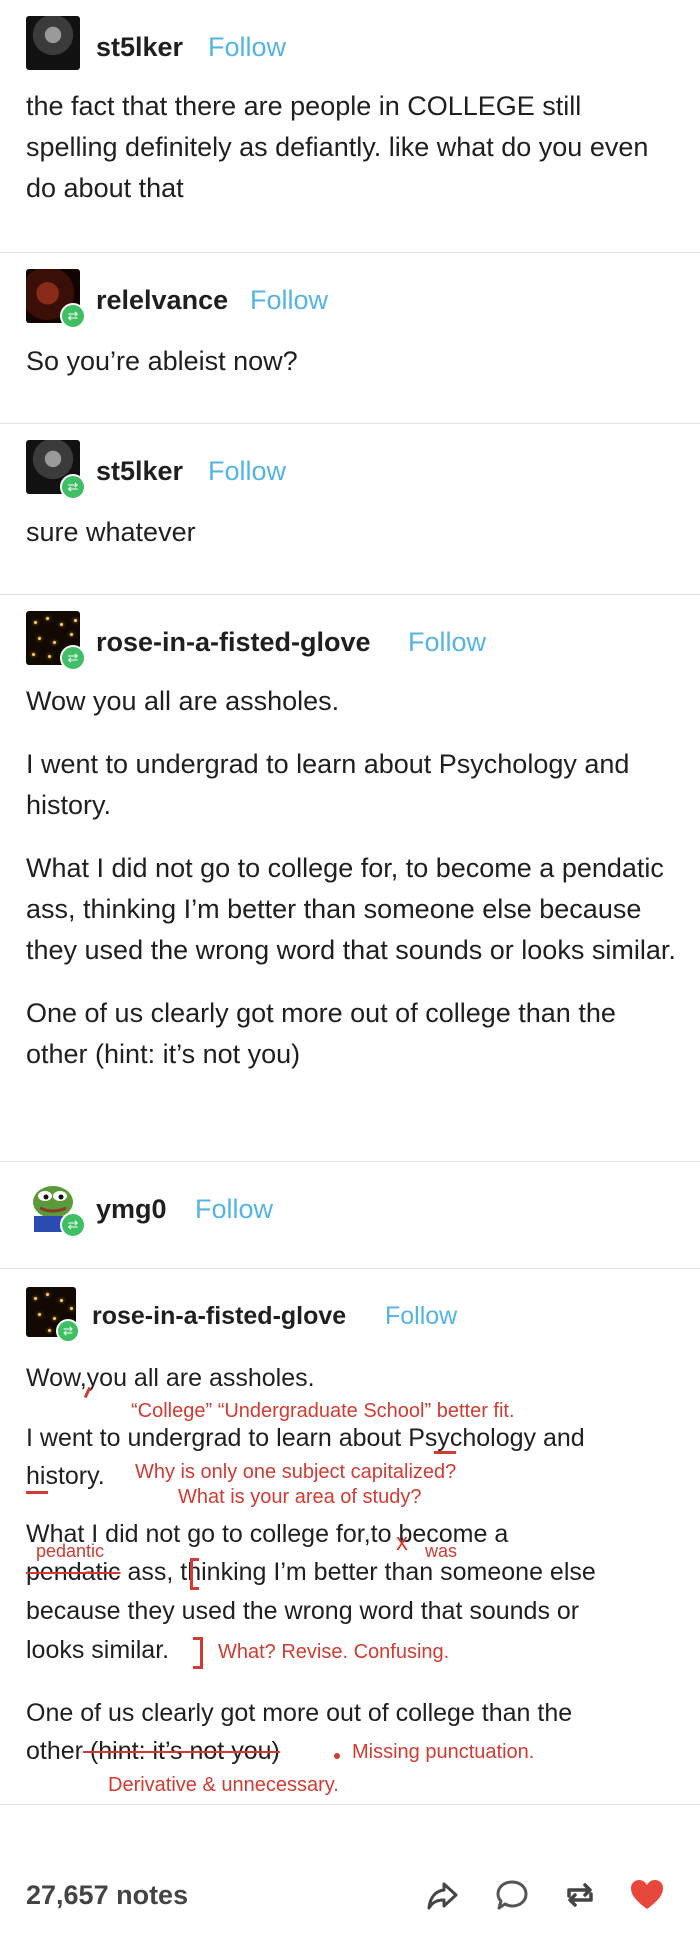  Describe the element at coordinates (73, 1572) in the screenshot. I see `struck-word: pendatic` at that location.